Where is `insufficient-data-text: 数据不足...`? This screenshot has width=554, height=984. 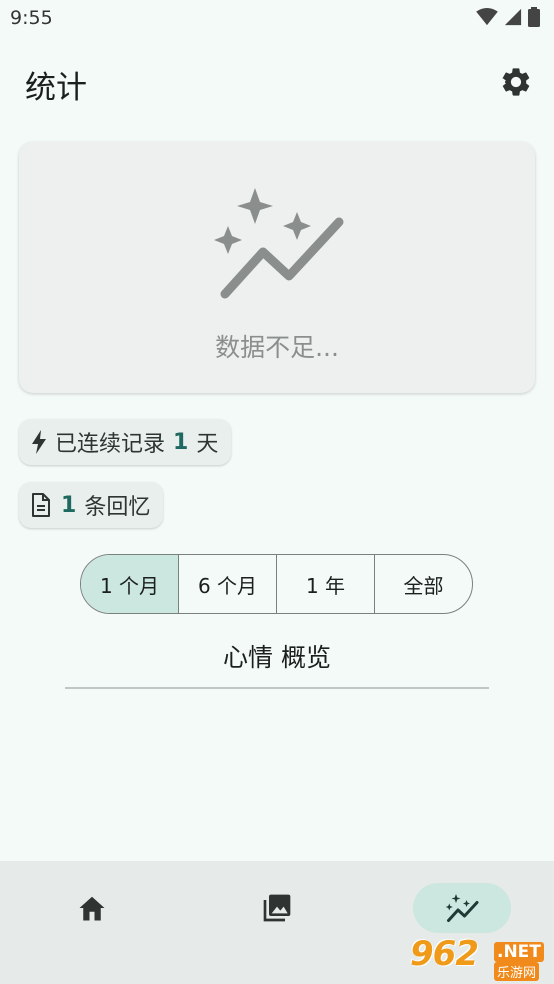 insufficient-data-text: 数据不足... is located at coordinates (277, 347).